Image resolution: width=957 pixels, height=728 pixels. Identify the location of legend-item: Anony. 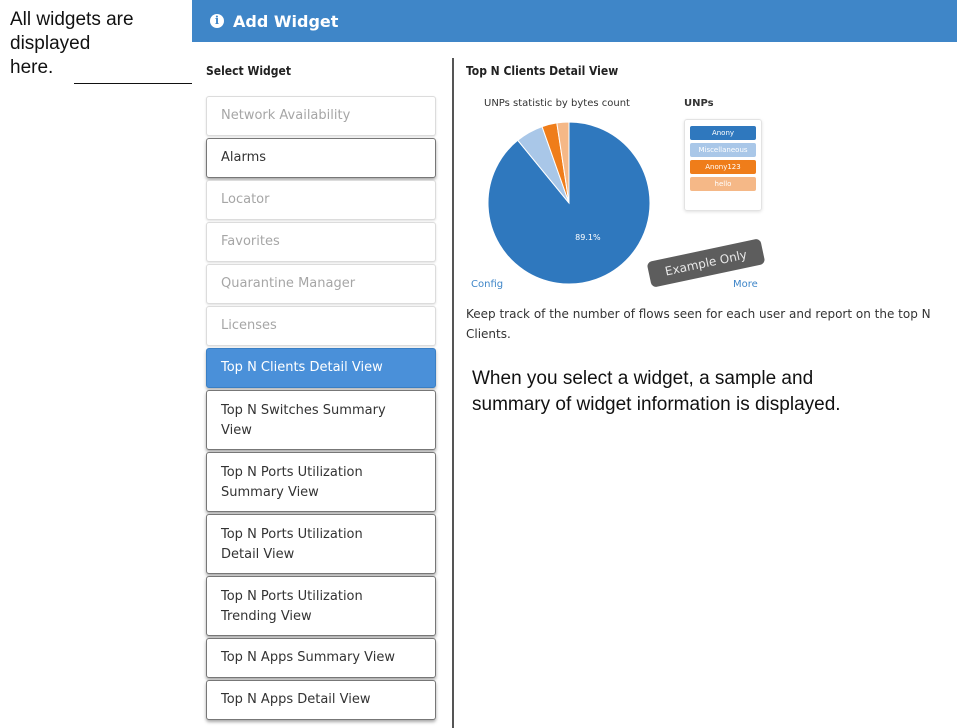
(723, 133).